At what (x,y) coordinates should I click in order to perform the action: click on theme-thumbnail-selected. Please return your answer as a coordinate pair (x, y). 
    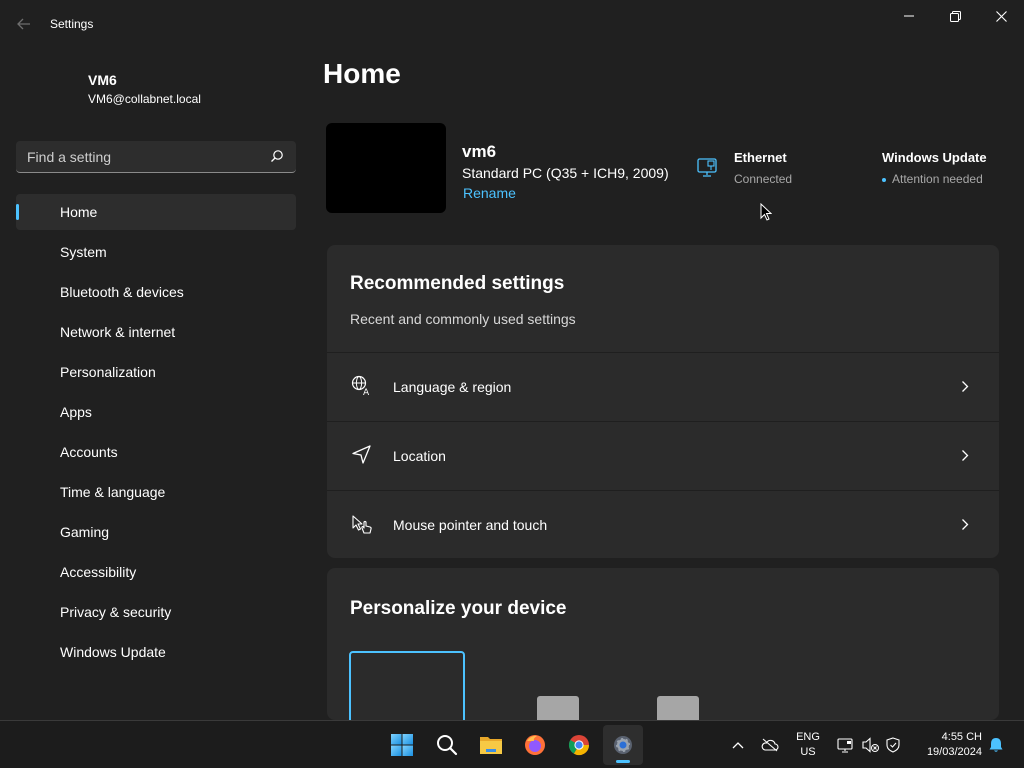
    Looking at the image, I should click on (407, 685).